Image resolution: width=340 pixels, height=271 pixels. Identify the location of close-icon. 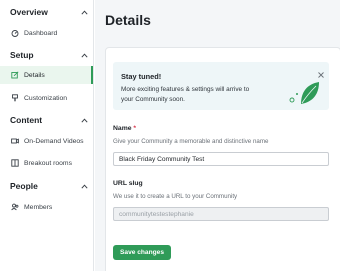
(321, 72).